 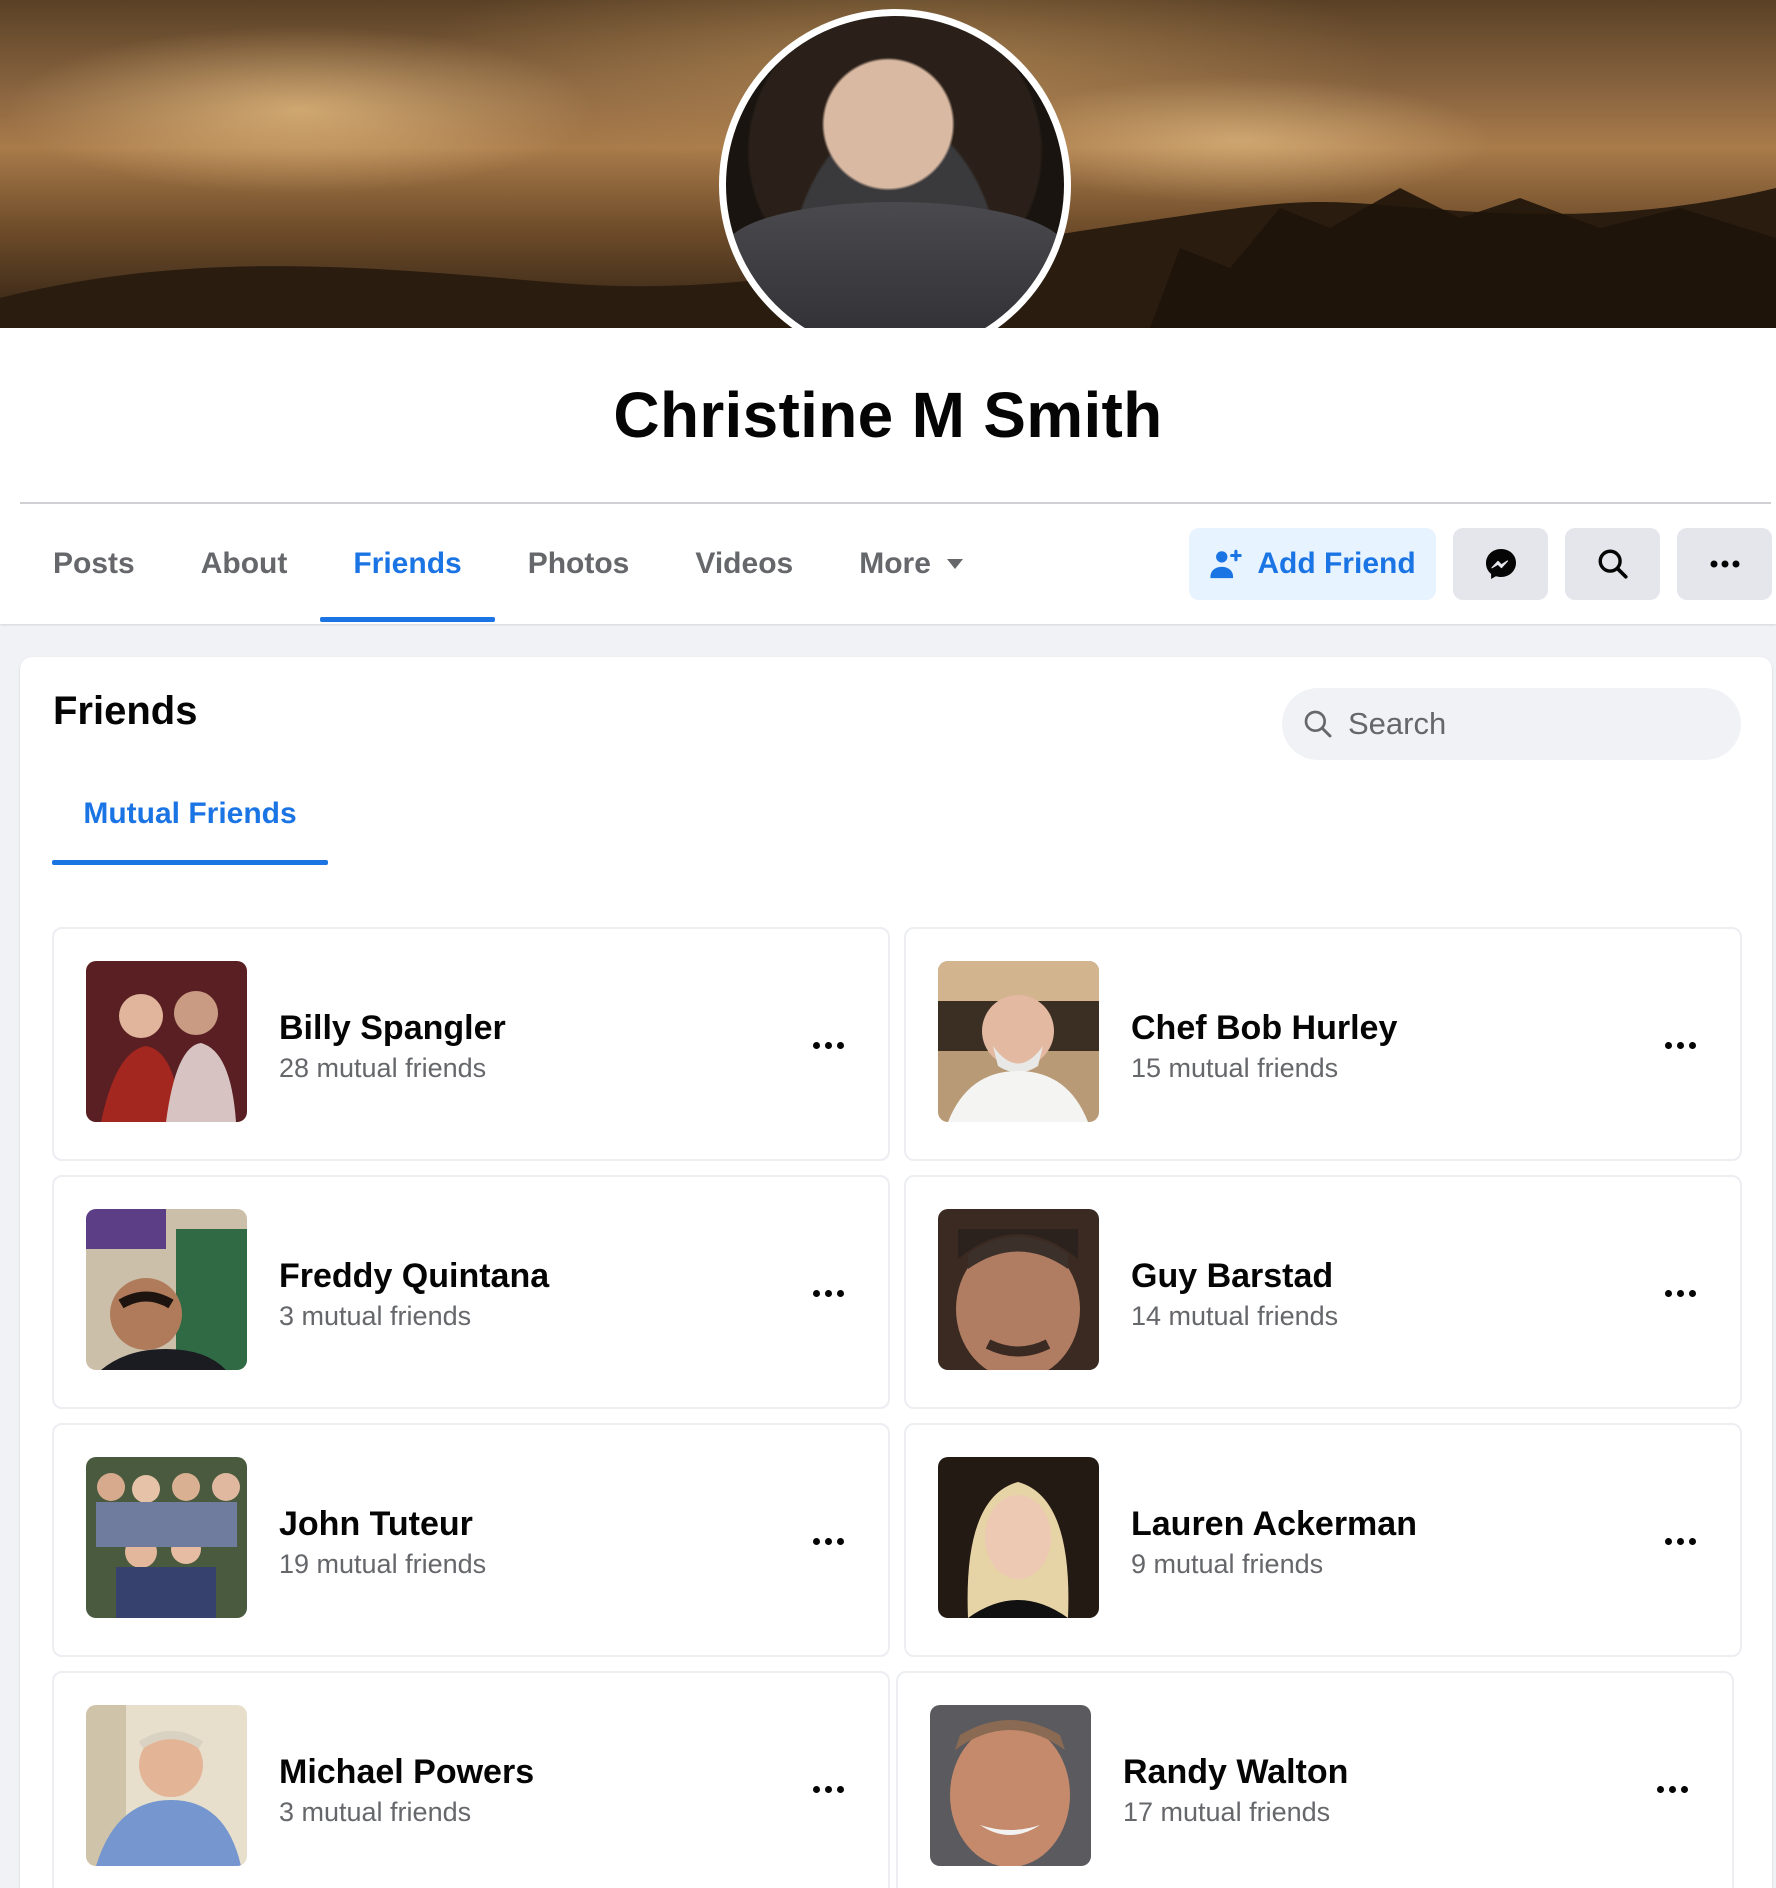 What do you see at coordinates (895, 503) in the screenshot?
I see `header-divider` at bounding box center [895, 503].